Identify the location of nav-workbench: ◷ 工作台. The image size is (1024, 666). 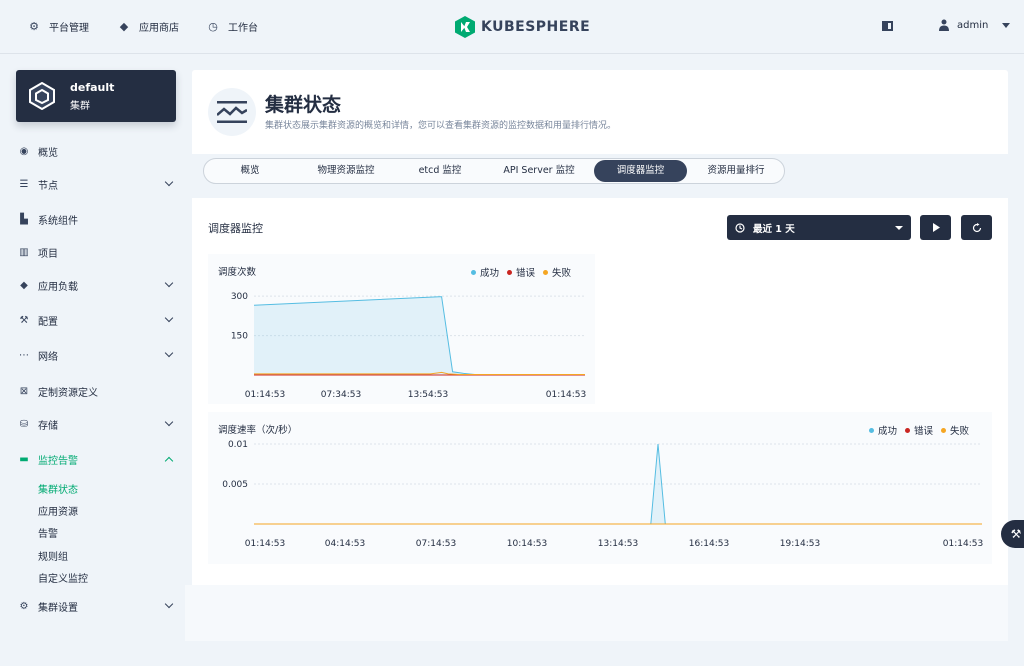
(232, 26).